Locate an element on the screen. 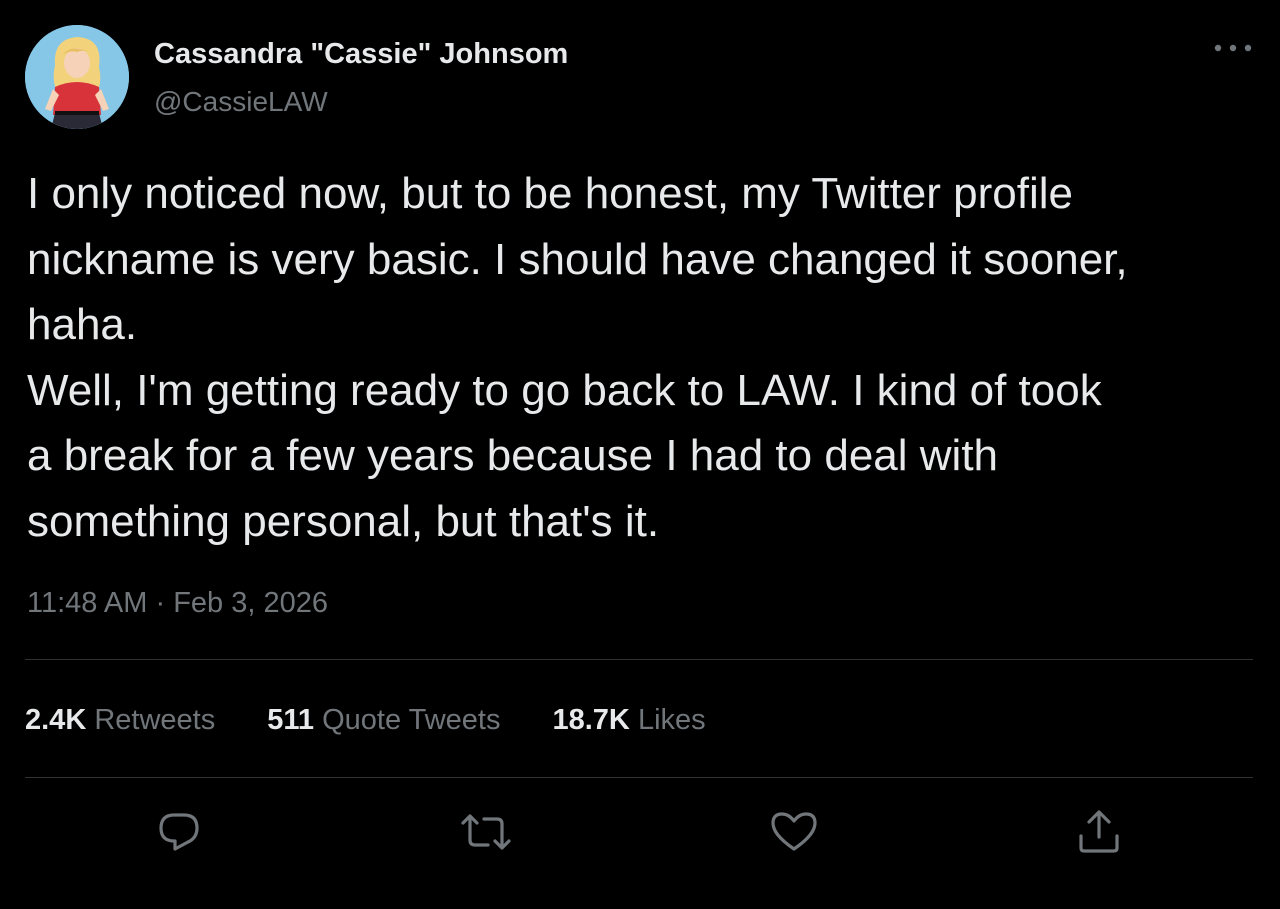 This screenshot has width=1280, height=909. retweets-label: Retweets is located at coordinates (155, 720).